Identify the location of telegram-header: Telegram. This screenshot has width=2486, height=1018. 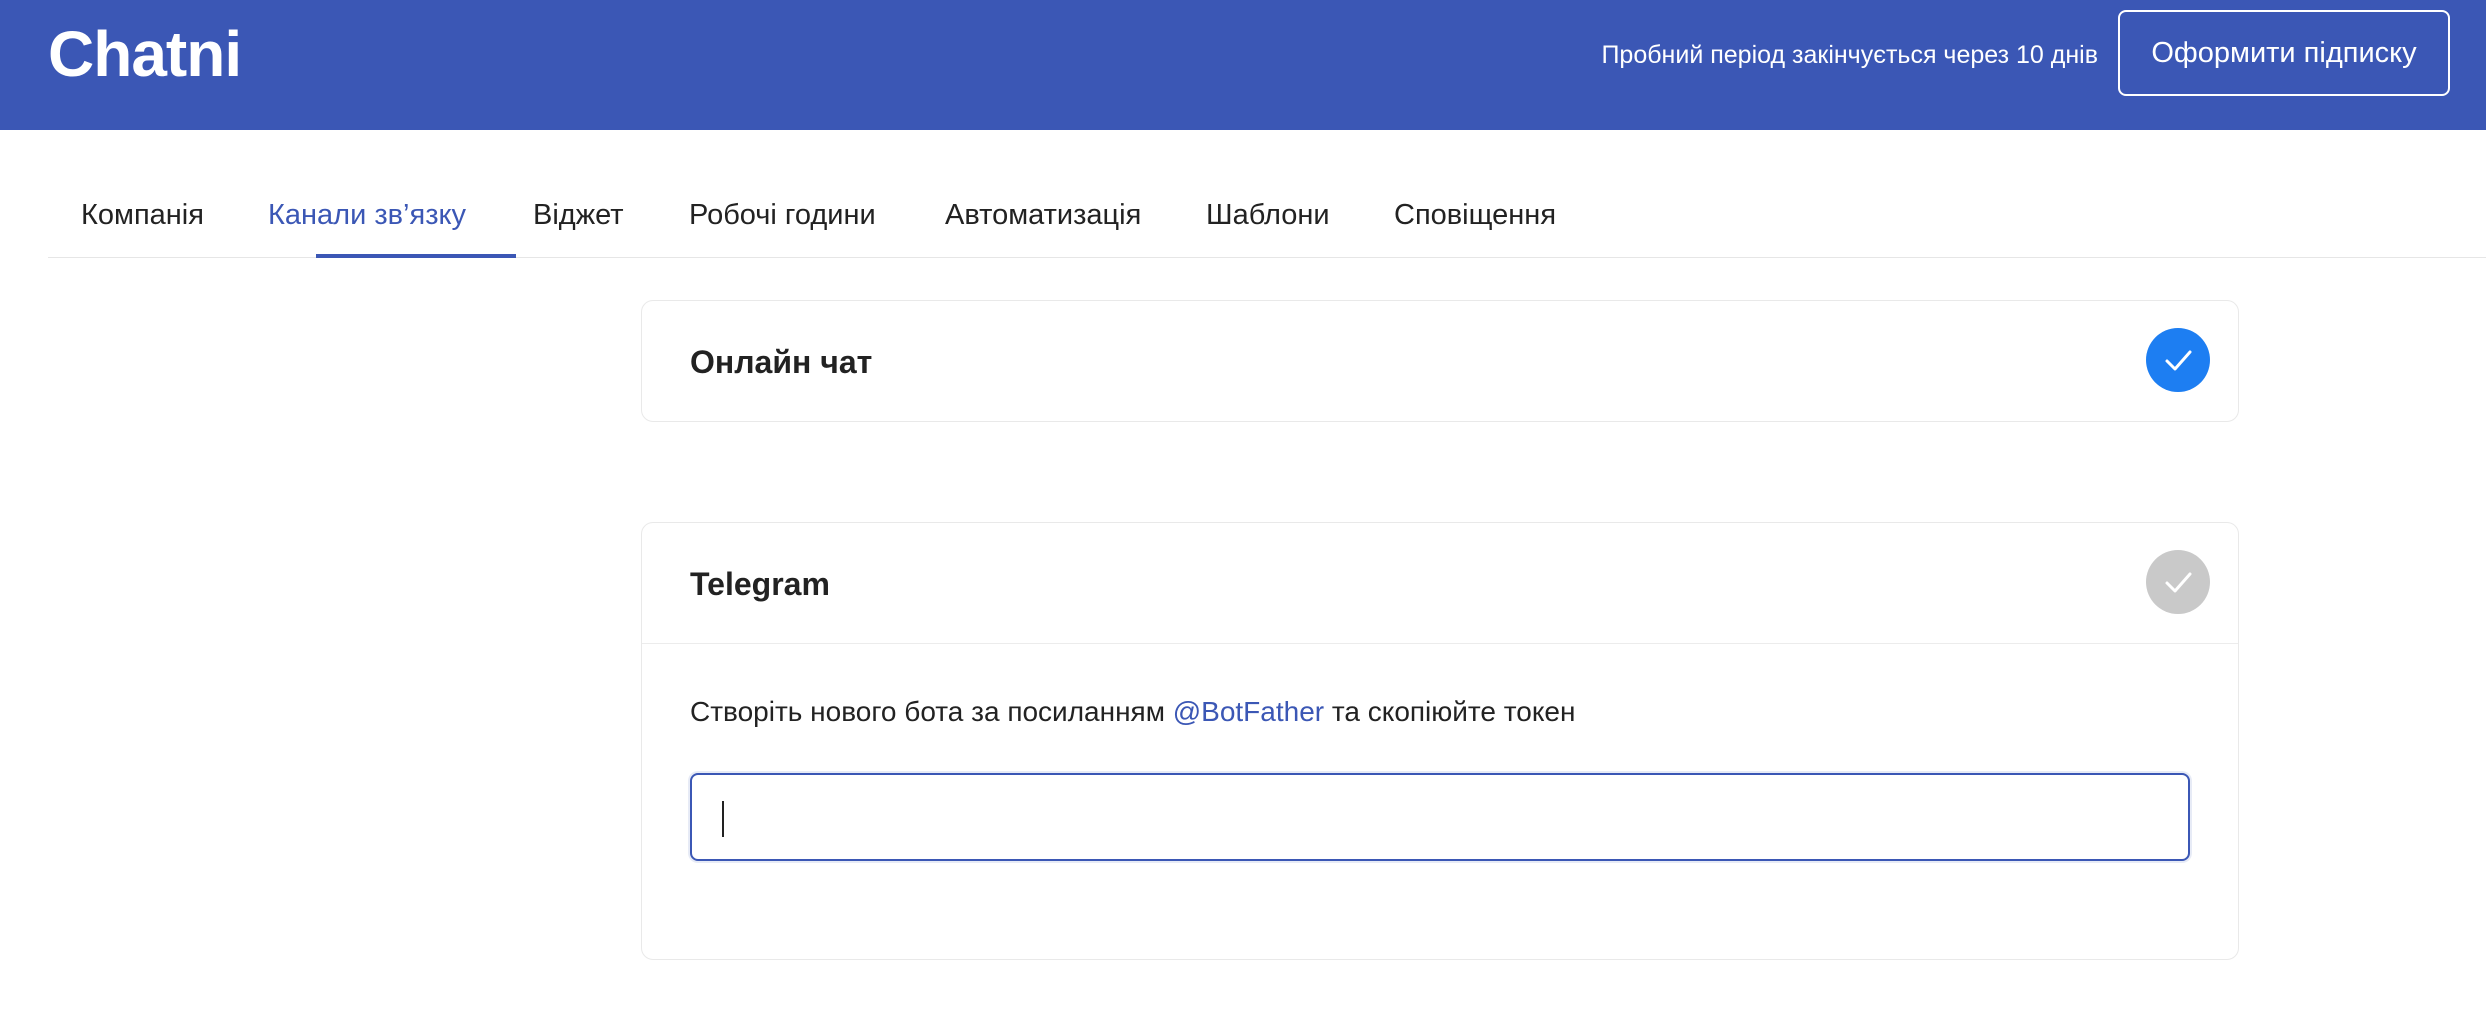
(1440, 583).